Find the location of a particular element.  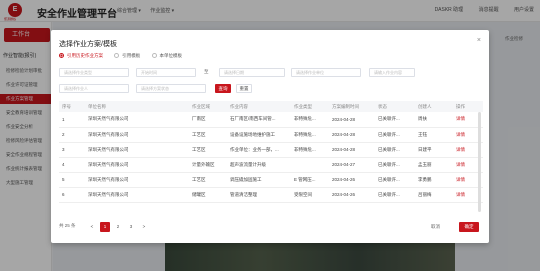

close-icon: × is located at coordinates (479, 40).